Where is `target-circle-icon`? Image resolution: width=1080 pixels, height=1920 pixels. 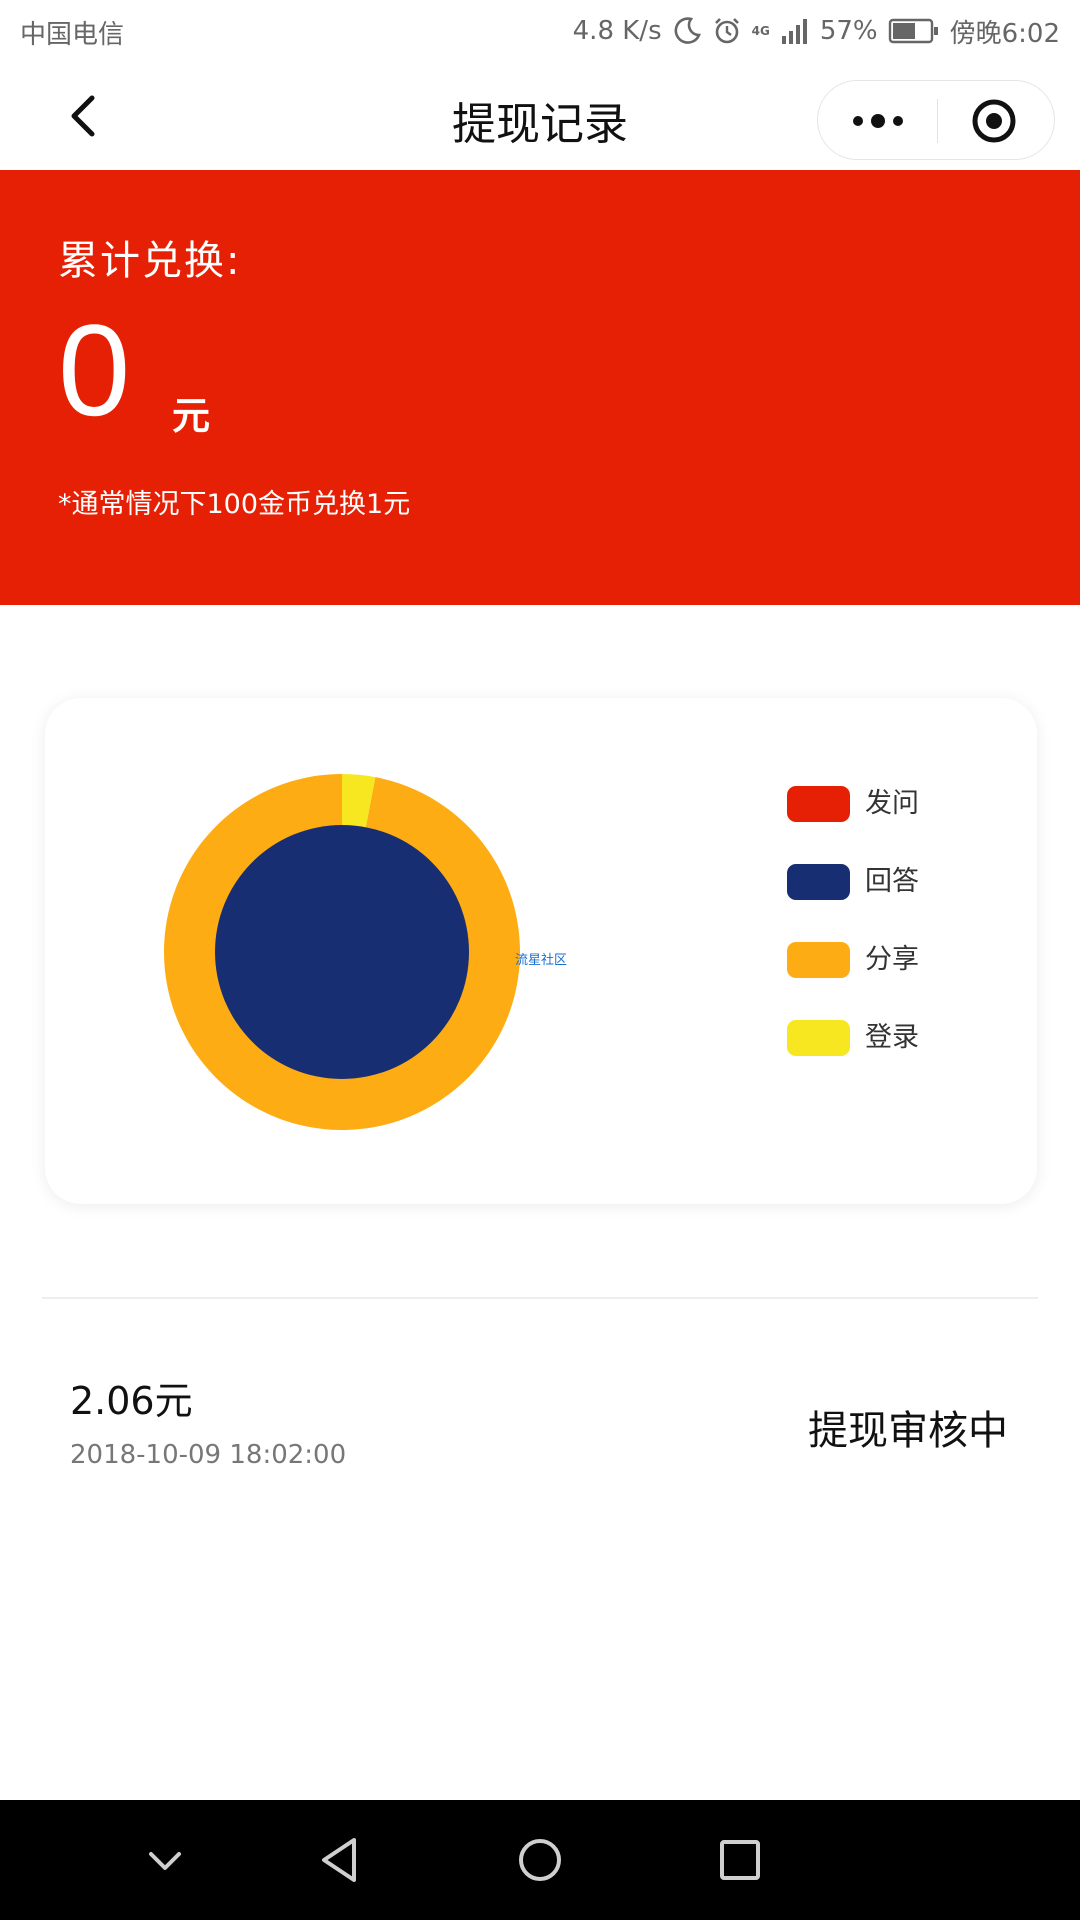
target-circle-icon is located at coordinates (994, 121).